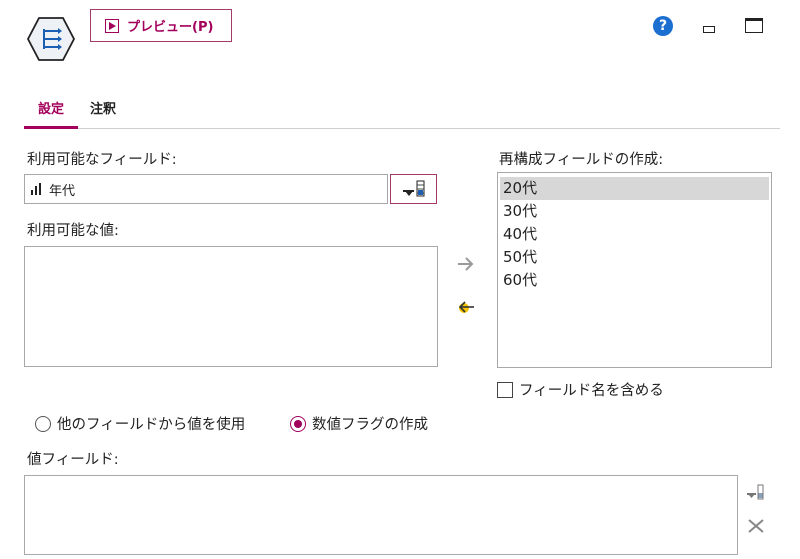 The height and width of the screenshot is (559, 800). Describe the element at coordinates (402, 128) in the screenshot. I see `tab-divider` at that location.